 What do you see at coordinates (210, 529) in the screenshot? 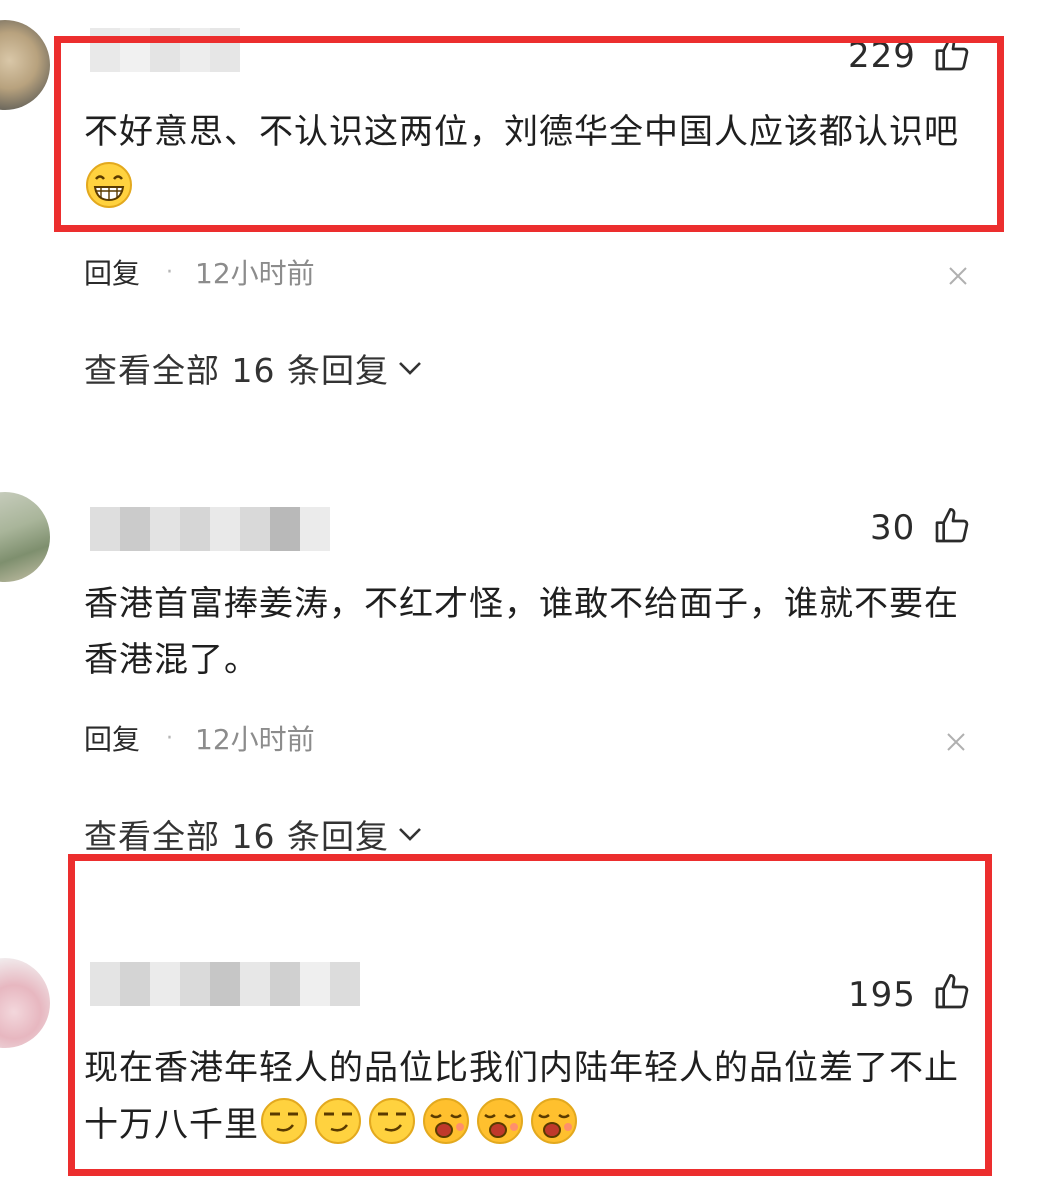
I see `username-blurred` at bounding box center [210, 529].